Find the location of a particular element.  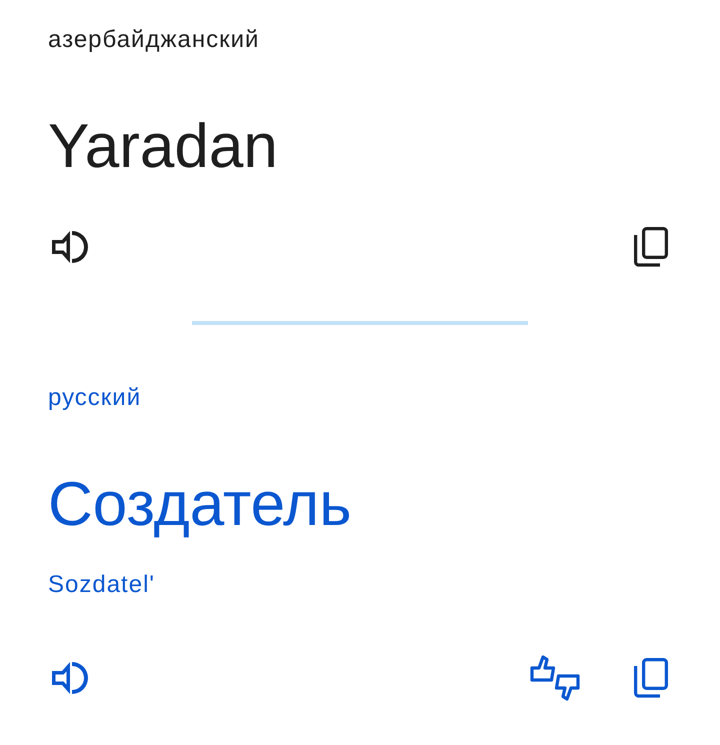

source-language-label: азербайджанский is located at coordinates (154, 40).